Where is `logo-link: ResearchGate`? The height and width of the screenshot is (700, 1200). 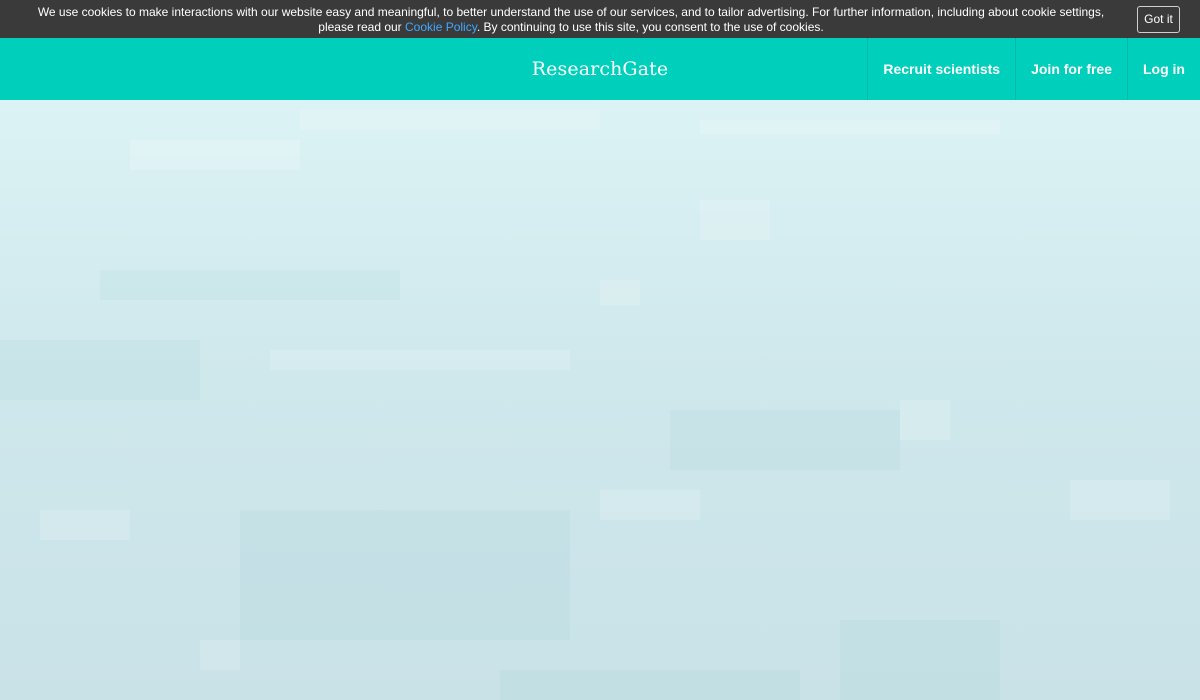
logo-link: ResearchGate is located at coordinates (600, 69).